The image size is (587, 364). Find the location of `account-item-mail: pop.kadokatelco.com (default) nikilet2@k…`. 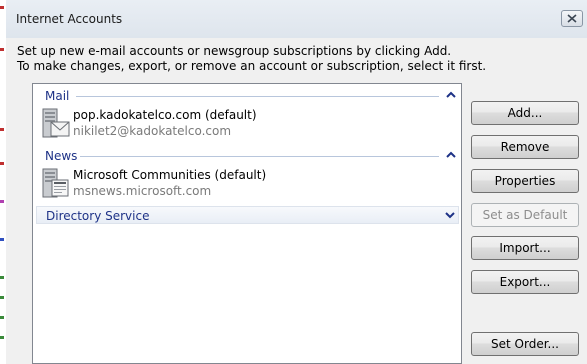

account-item-mail: pop.kadokatelco.com (default) nikilet2@k… is located at coordinates (247, 125).